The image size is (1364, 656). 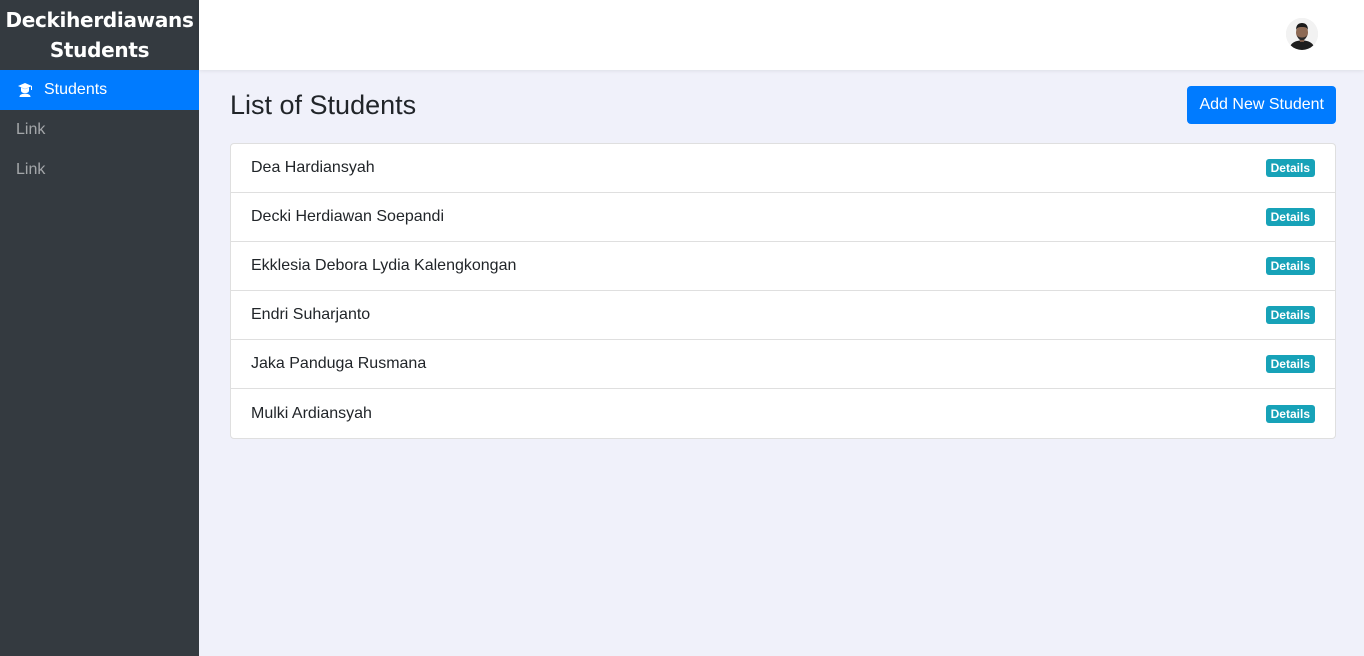 What do you see at coordinates (323, 104) in the screenshot?
I see `page-title: List of Students` at bounding box center [323, 104].